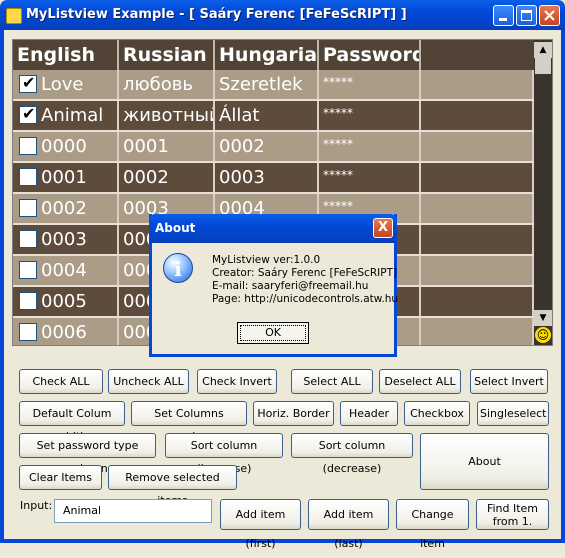 Image resolution: width=565 pixels, height=558 pixels. Describe the element at coordinates (178, 268) in the screenshot. I see `info-icon: i` at that location.